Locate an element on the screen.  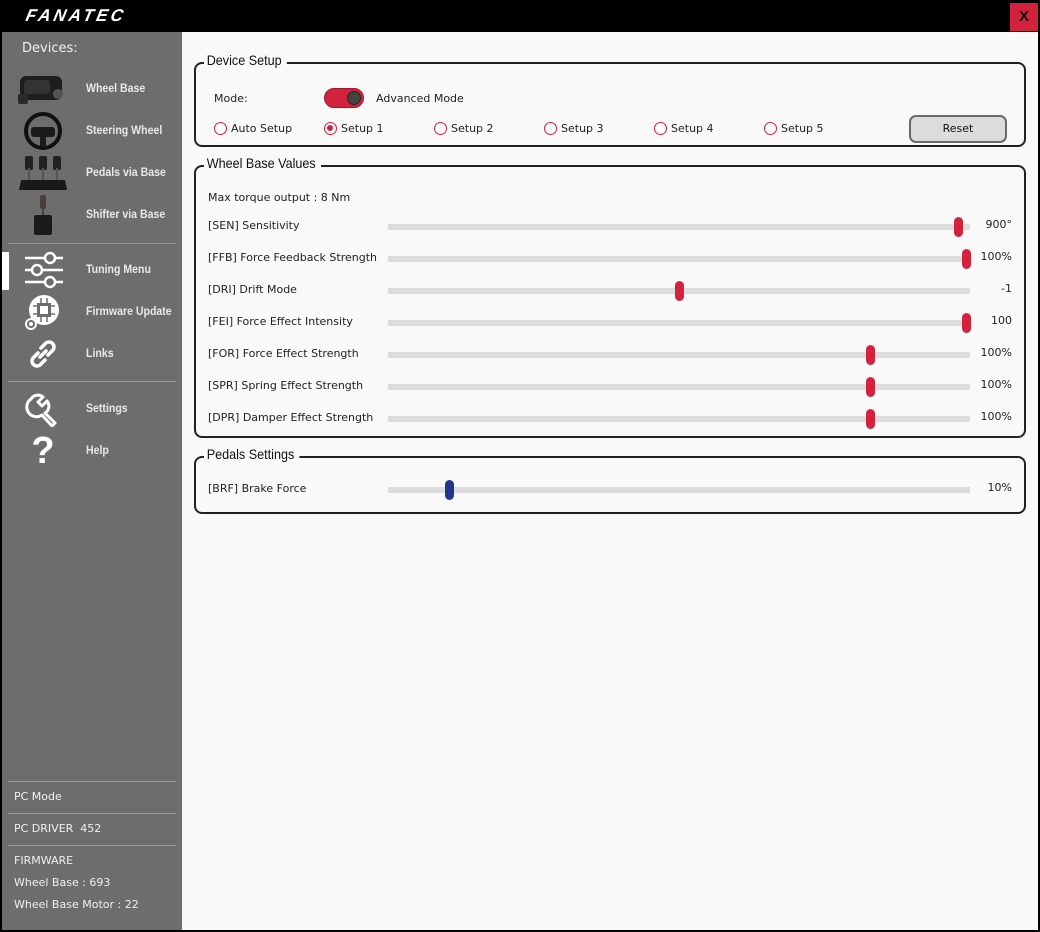
firmware-heading: FIRMWARE is located at coordinates (44, 860).